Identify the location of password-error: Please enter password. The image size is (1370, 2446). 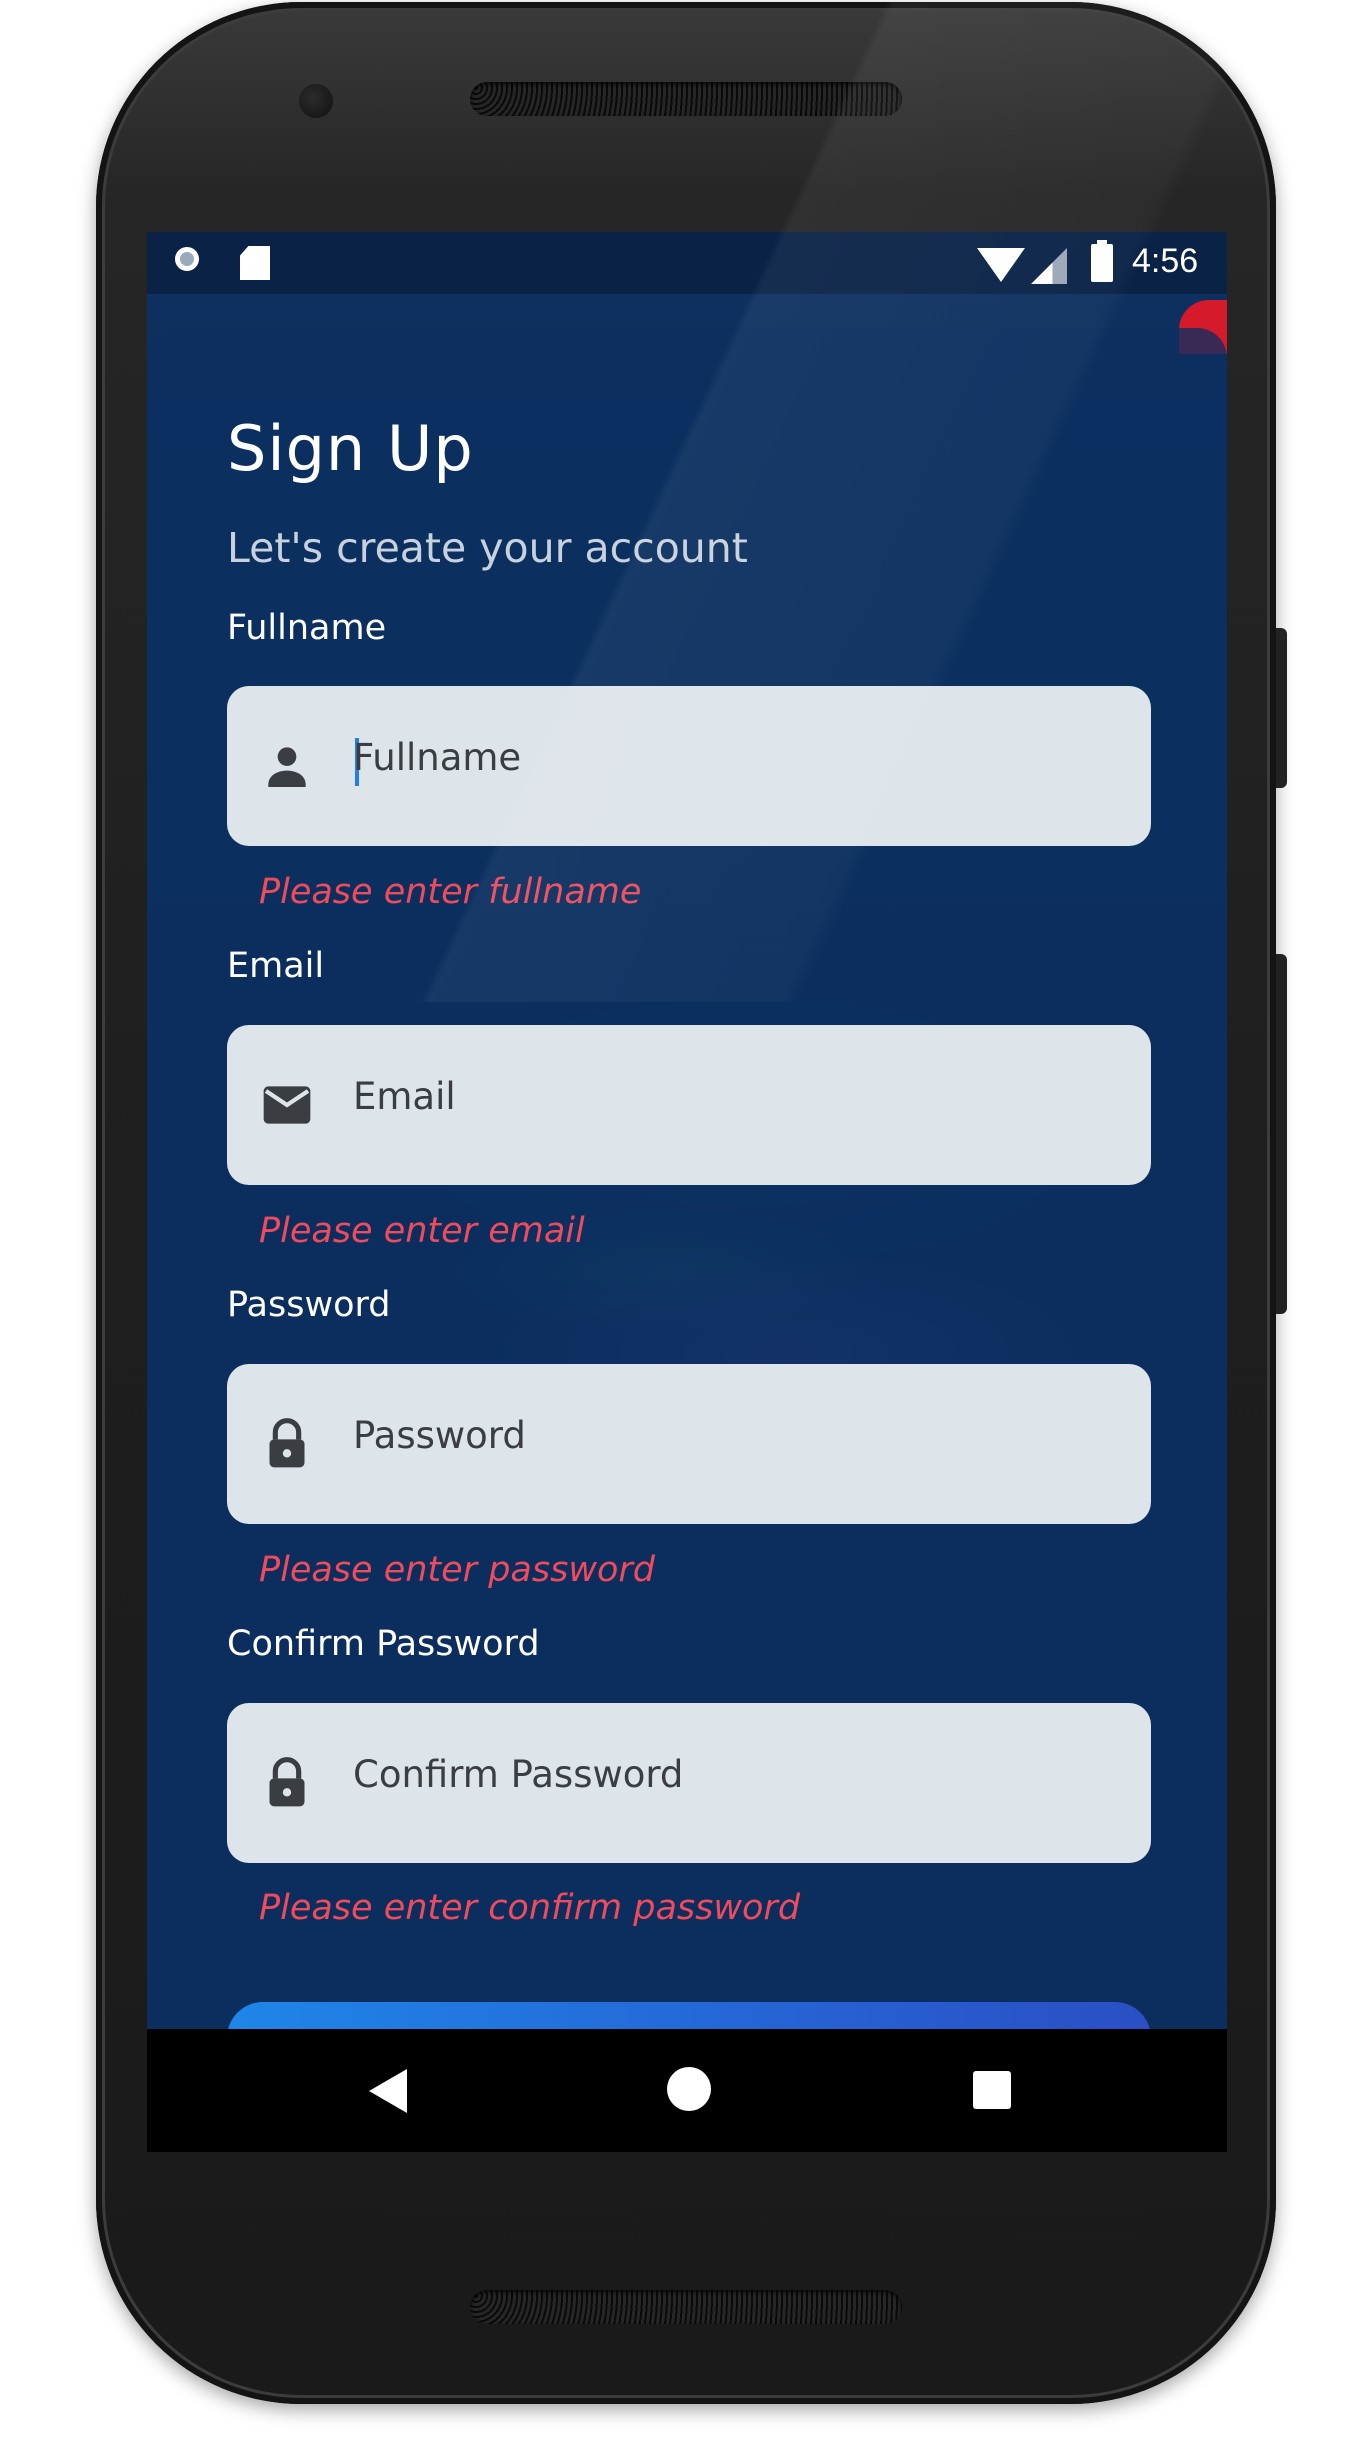
(457, 1570).